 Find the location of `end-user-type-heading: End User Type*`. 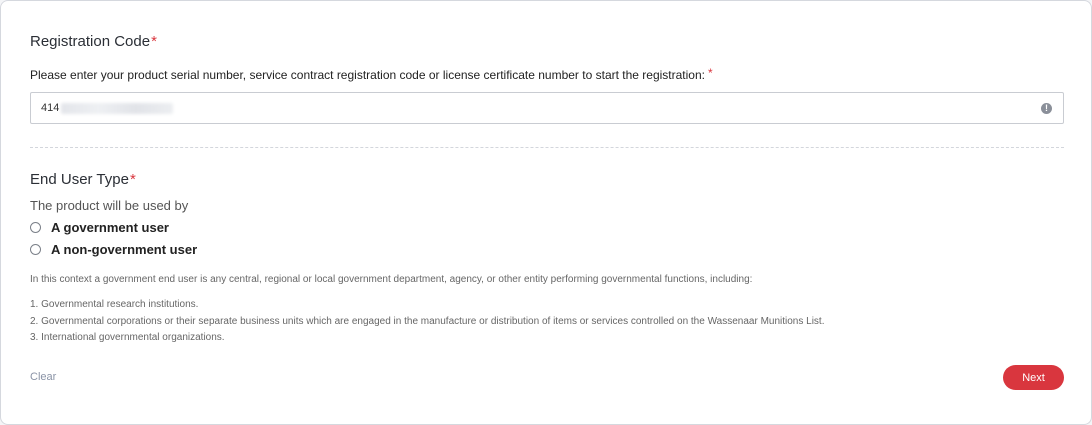

end-user-type-heading: End User Type* is located at coordinates (83, 179).